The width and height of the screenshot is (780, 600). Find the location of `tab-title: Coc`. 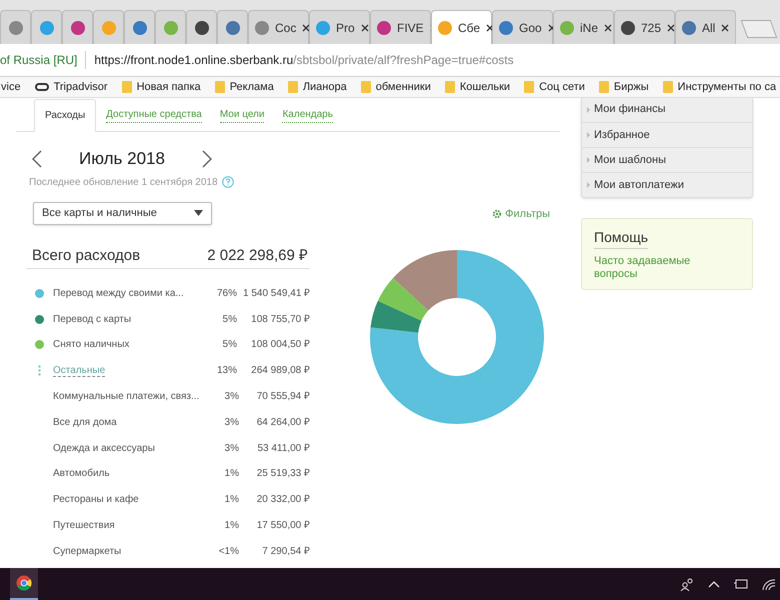

tab-title: Coc is located at coordinates (285, 28).